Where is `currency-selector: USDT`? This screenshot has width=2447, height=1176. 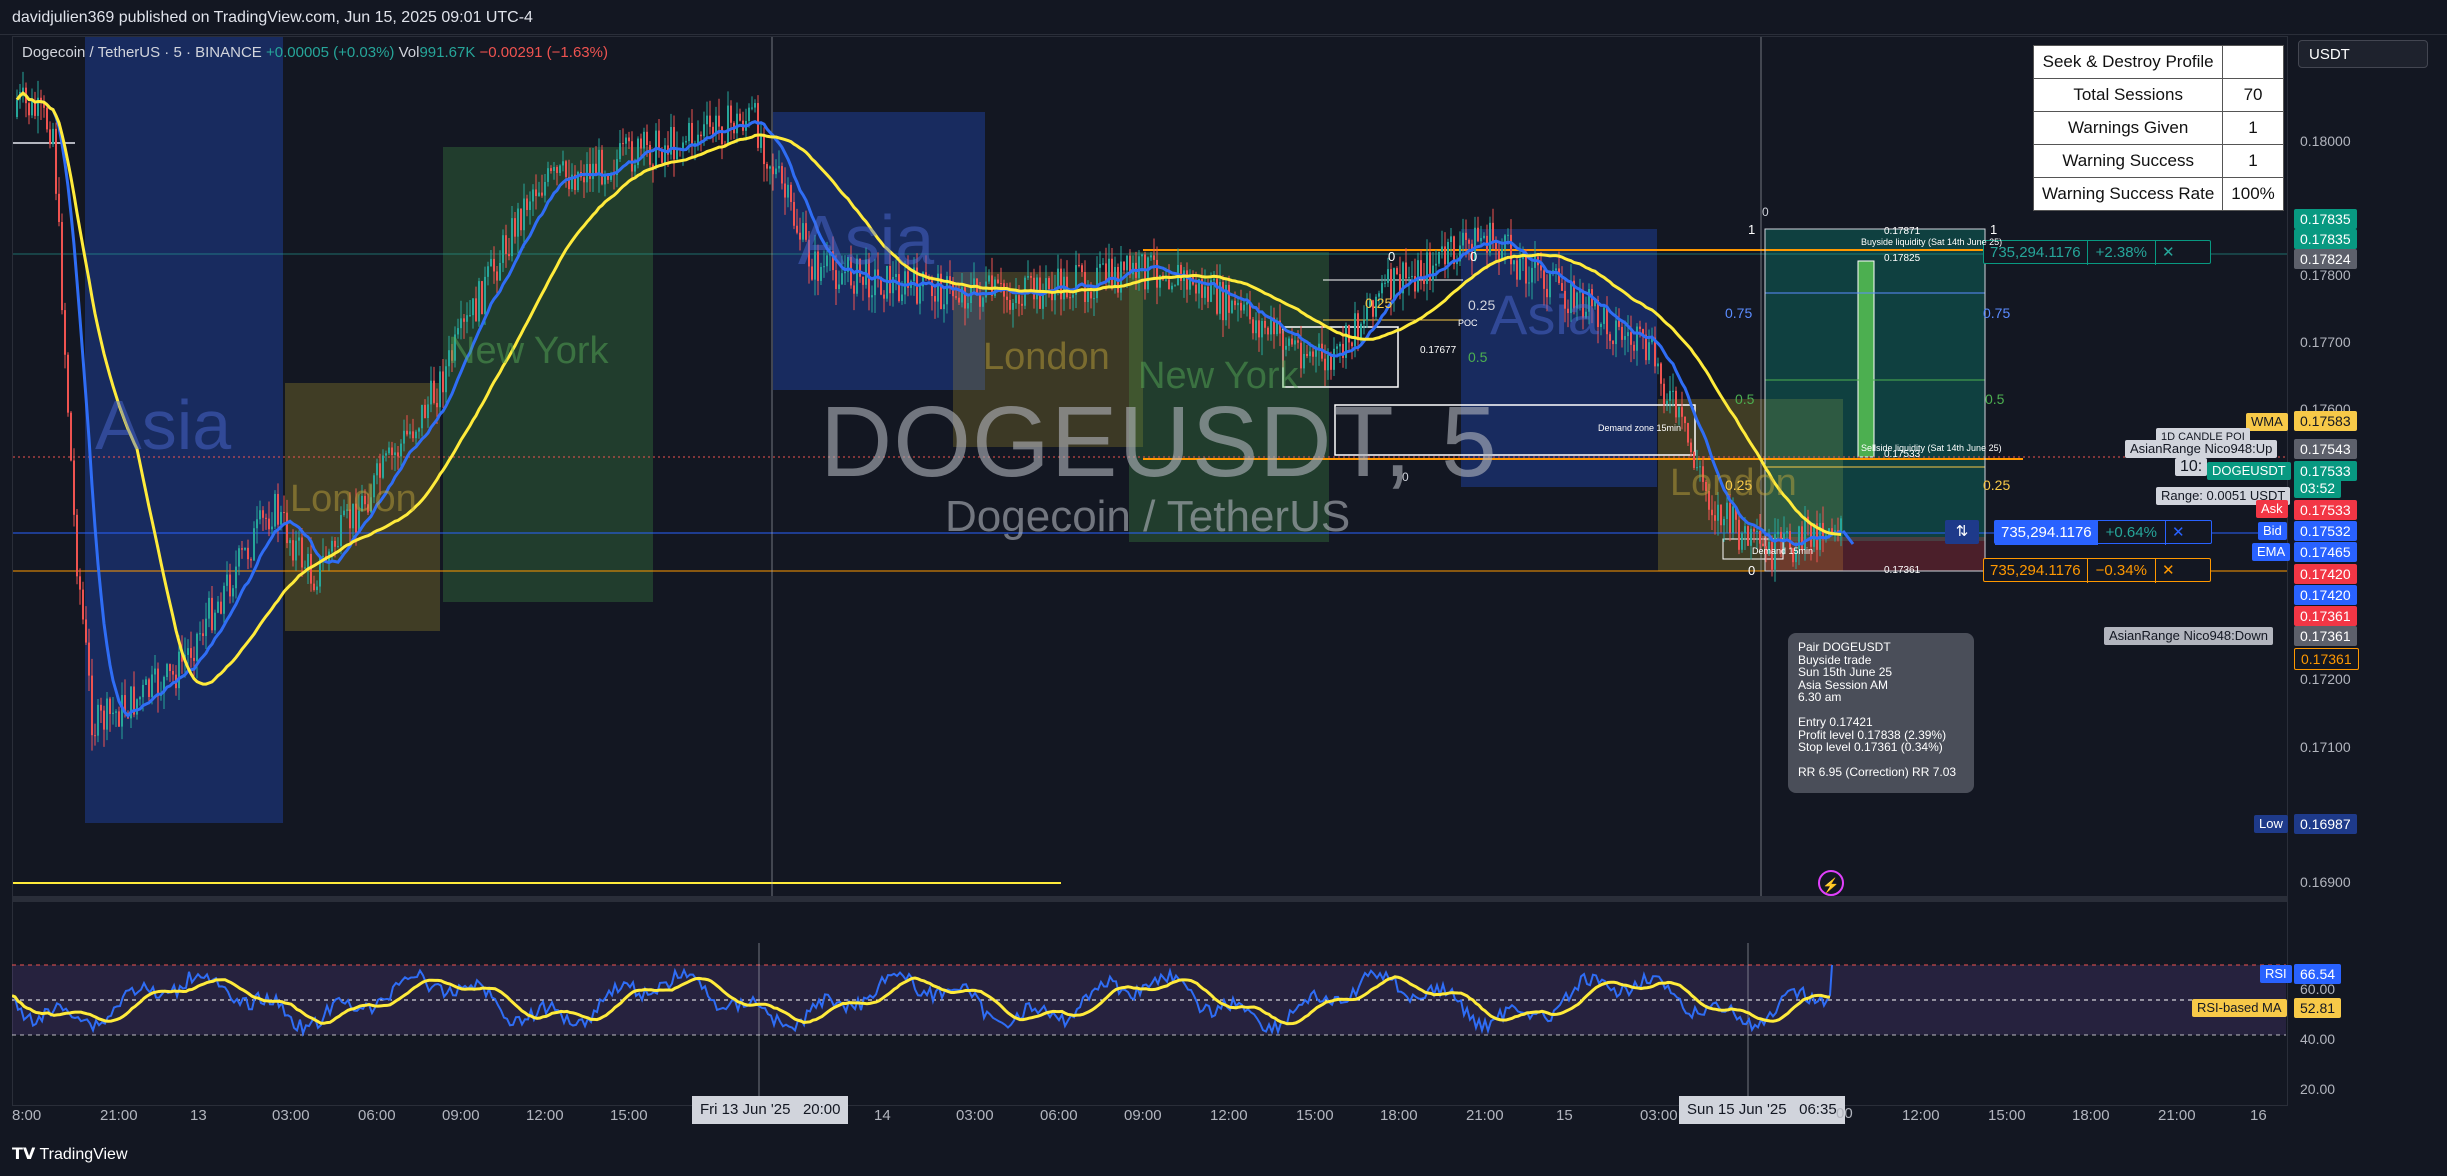 currency-selector: USDT is located at coordinates (2363, 54).